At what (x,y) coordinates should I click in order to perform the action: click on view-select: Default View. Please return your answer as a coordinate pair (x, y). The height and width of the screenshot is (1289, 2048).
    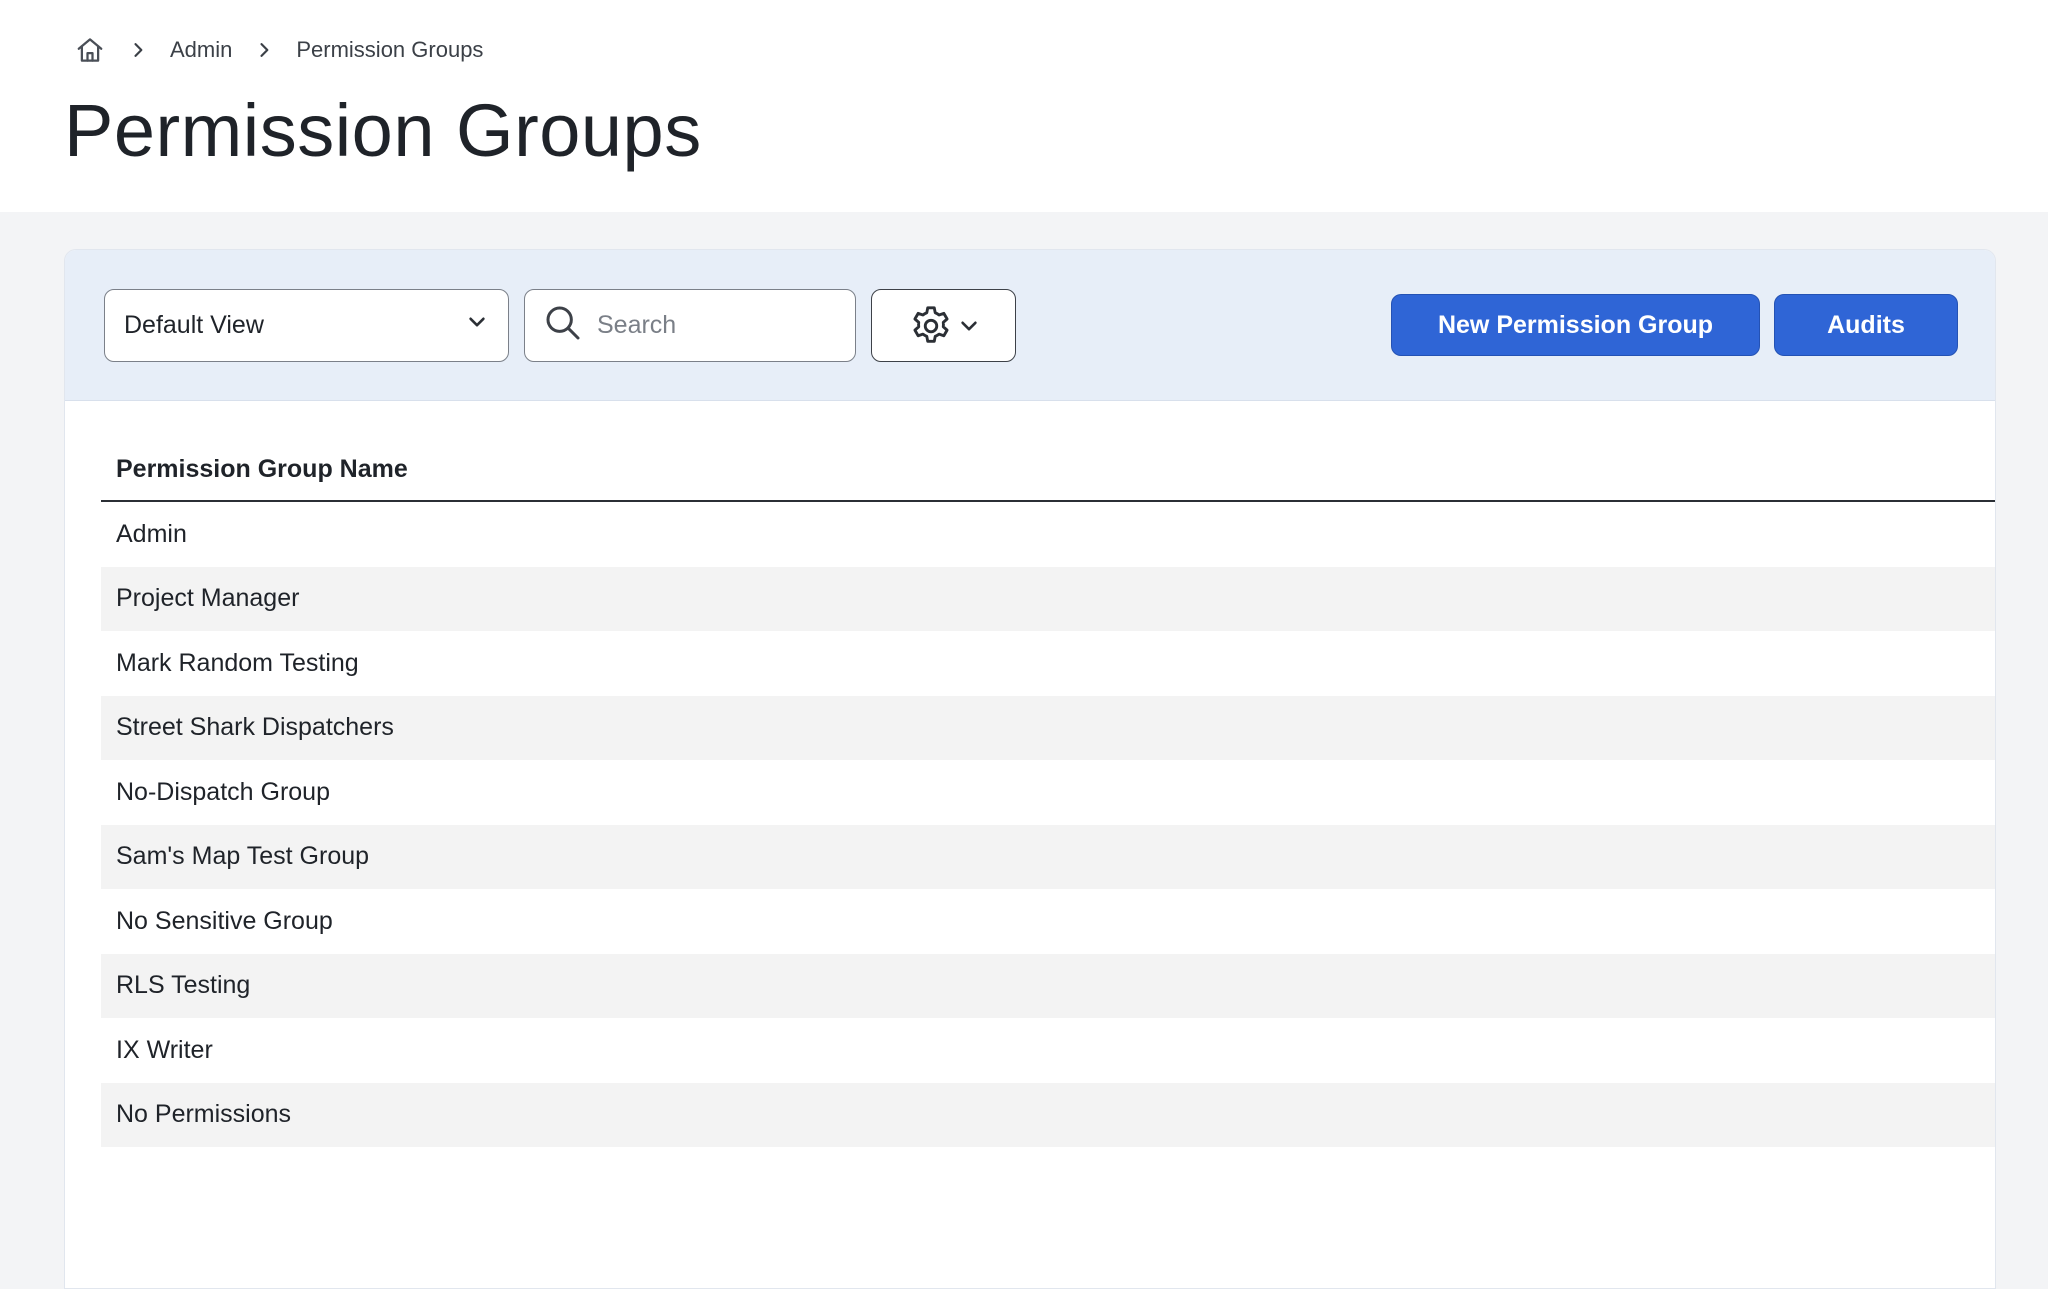
    Looking at the image, I should click on (306, 325).